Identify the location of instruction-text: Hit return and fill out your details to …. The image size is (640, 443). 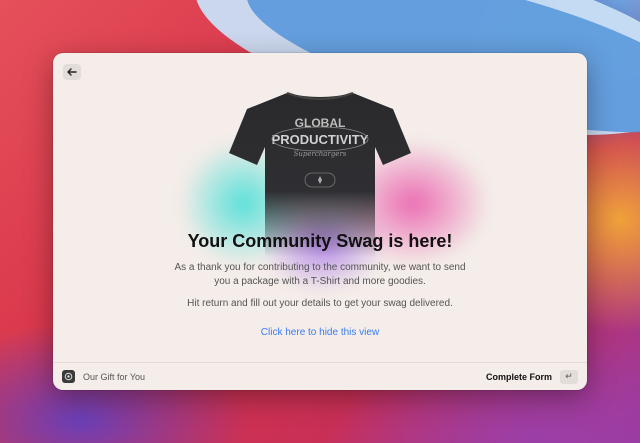
(320, 303).